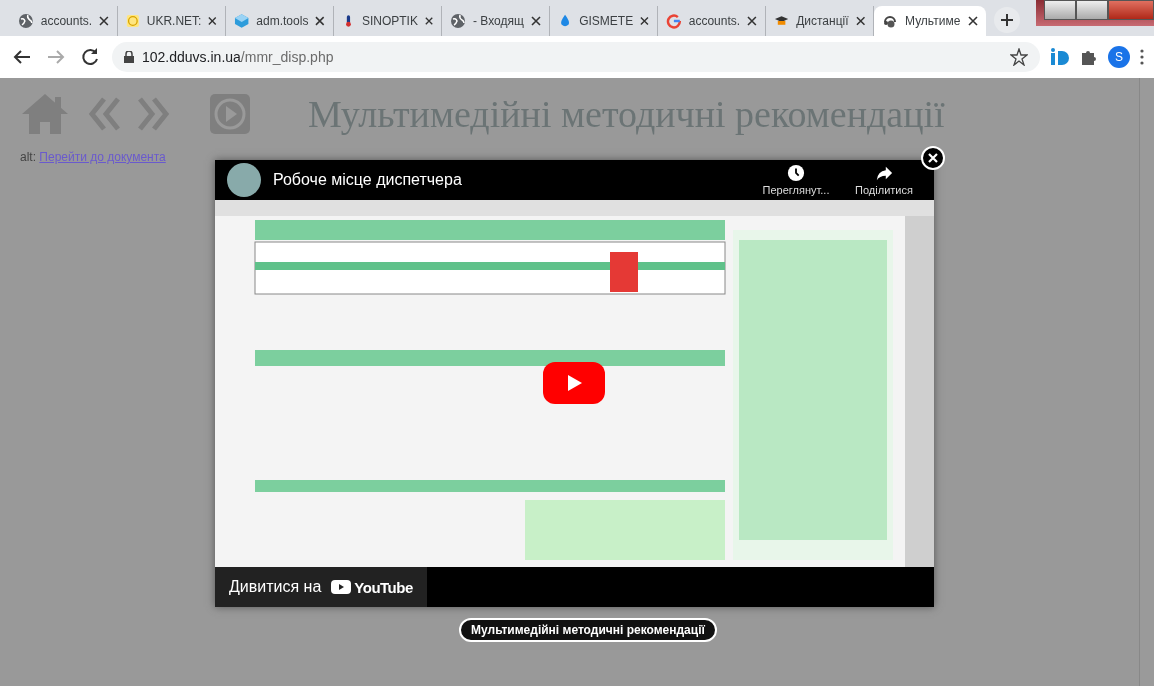 Image resolution: width=1154 pixels, height=686 pixels. I want to click on address-bar: 102.dduvs.in.ua/mmr_disp.php, so click(576, 57).